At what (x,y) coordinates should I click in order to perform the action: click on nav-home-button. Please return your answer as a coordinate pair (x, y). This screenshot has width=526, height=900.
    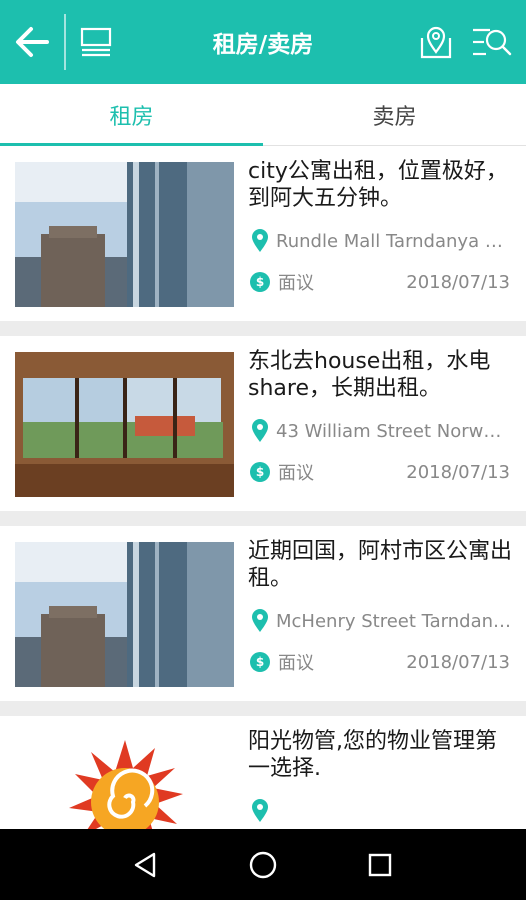
    Looking at the image, I should click on (263, 864).